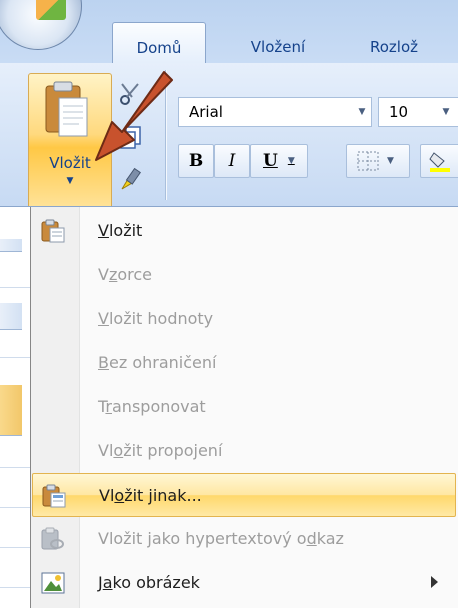 This screenshot has height=608, width=458. I want to click on picture-icon, so click(53, 583).